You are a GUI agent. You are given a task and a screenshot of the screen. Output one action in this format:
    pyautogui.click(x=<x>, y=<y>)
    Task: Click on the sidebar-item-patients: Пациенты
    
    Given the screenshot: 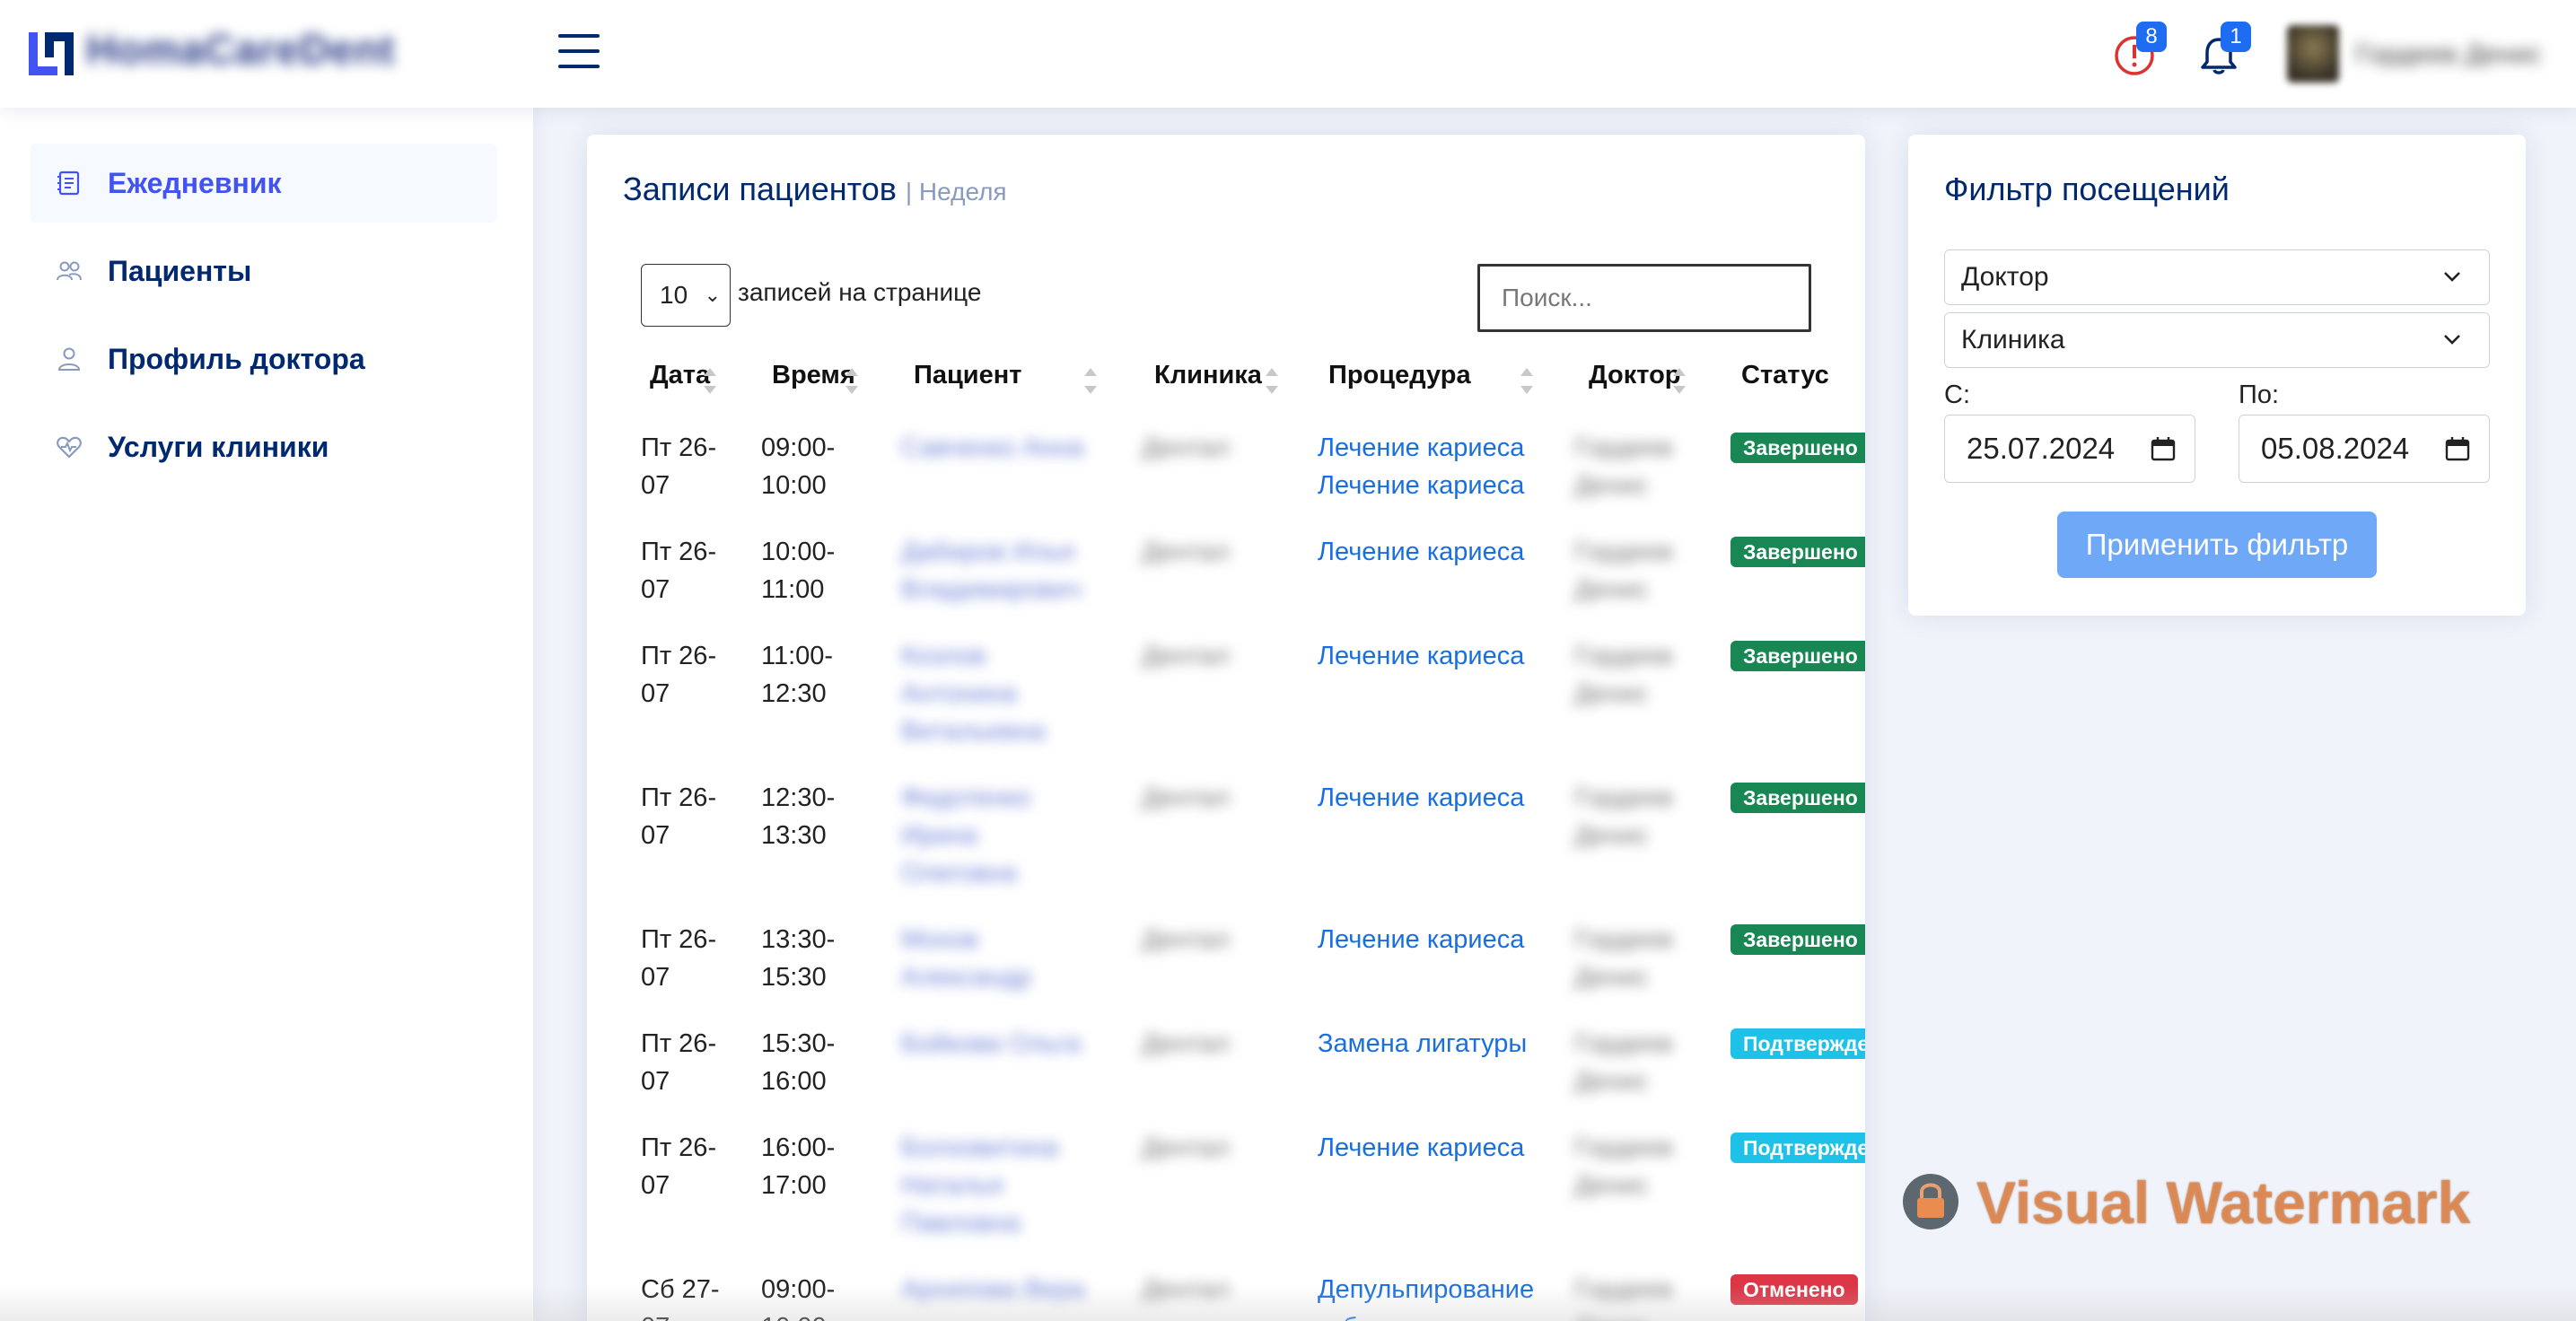 What is the action you would take?
    pyautogui.click(x=264, y=271)
    